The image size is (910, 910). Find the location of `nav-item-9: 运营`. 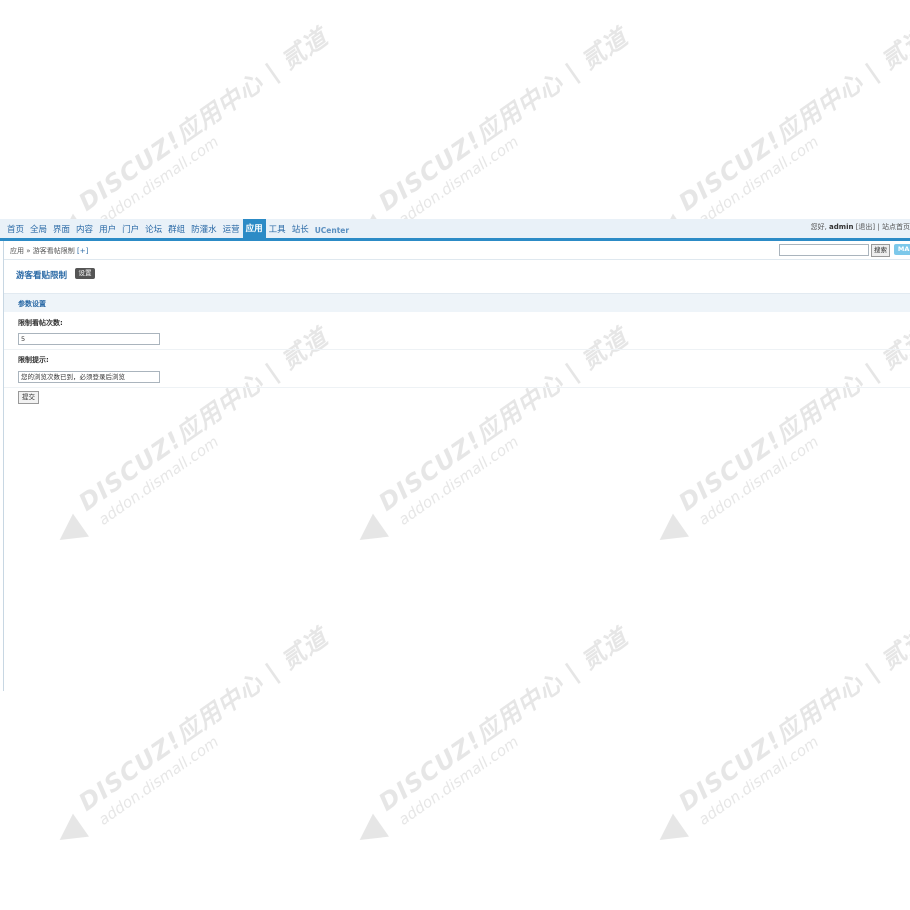

nav-item-9: 运营 is located at coordinates (231, 230).